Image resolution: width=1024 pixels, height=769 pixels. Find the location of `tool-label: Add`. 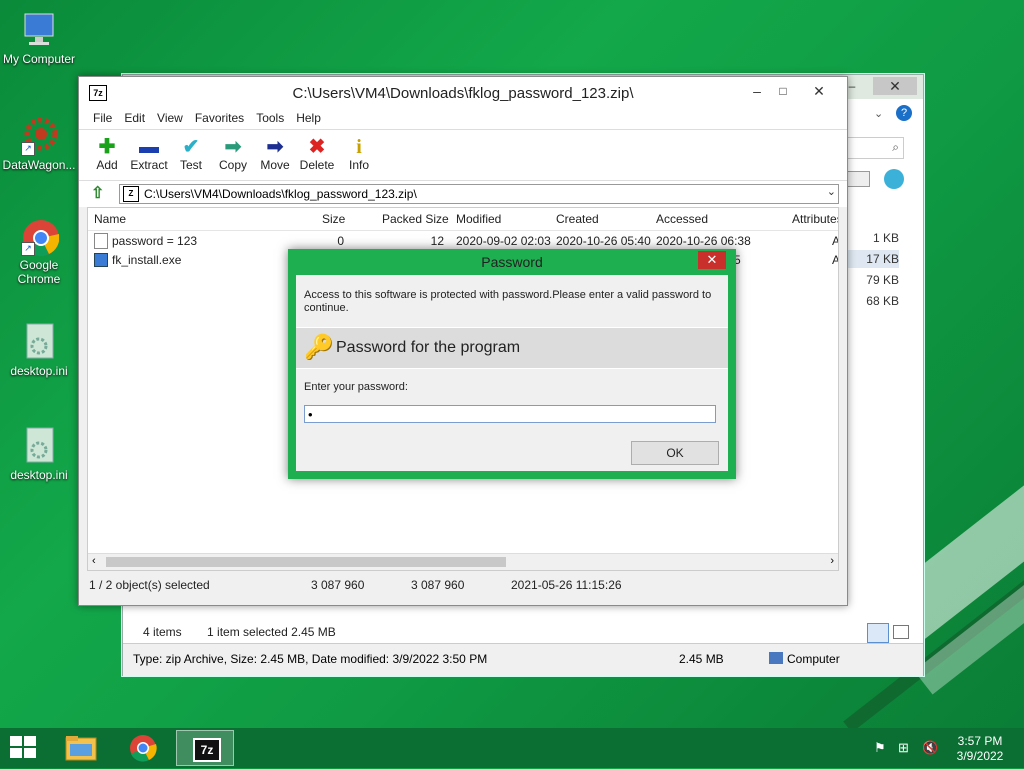

tool-label: Add is located at coordinates (107, 165).